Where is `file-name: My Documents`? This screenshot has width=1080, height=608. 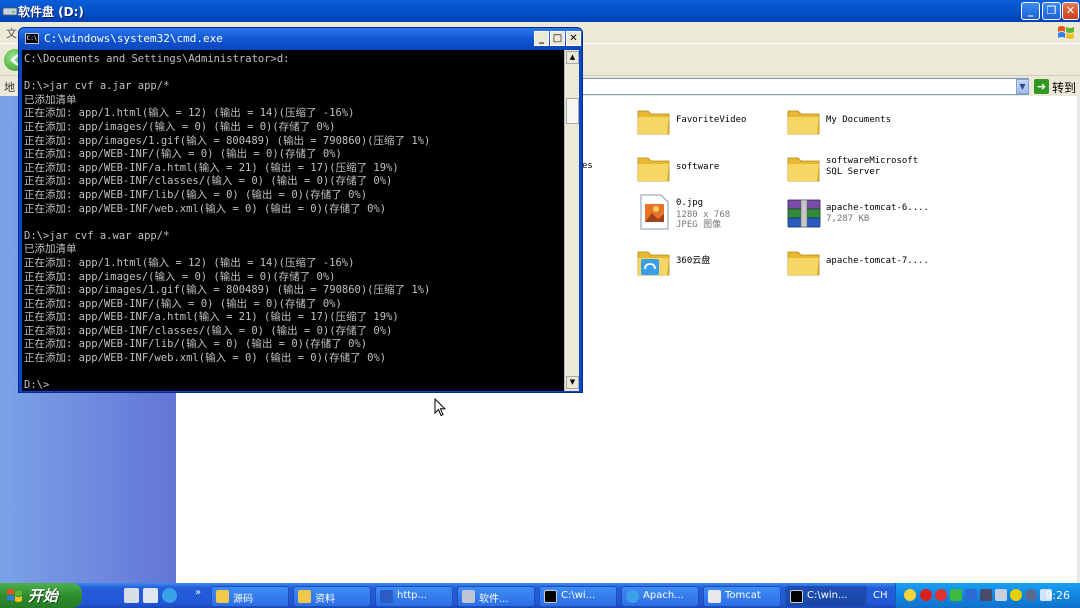 file-name: My Documents is located at coordinates (859, 120).